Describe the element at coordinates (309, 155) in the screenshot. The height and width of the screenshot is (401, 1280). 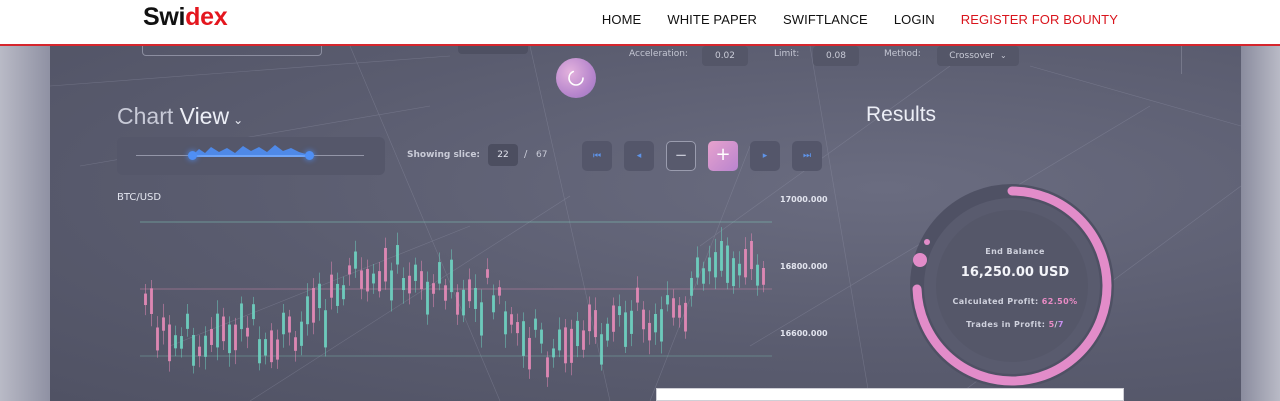
I see `slider-handle-right` at that location.